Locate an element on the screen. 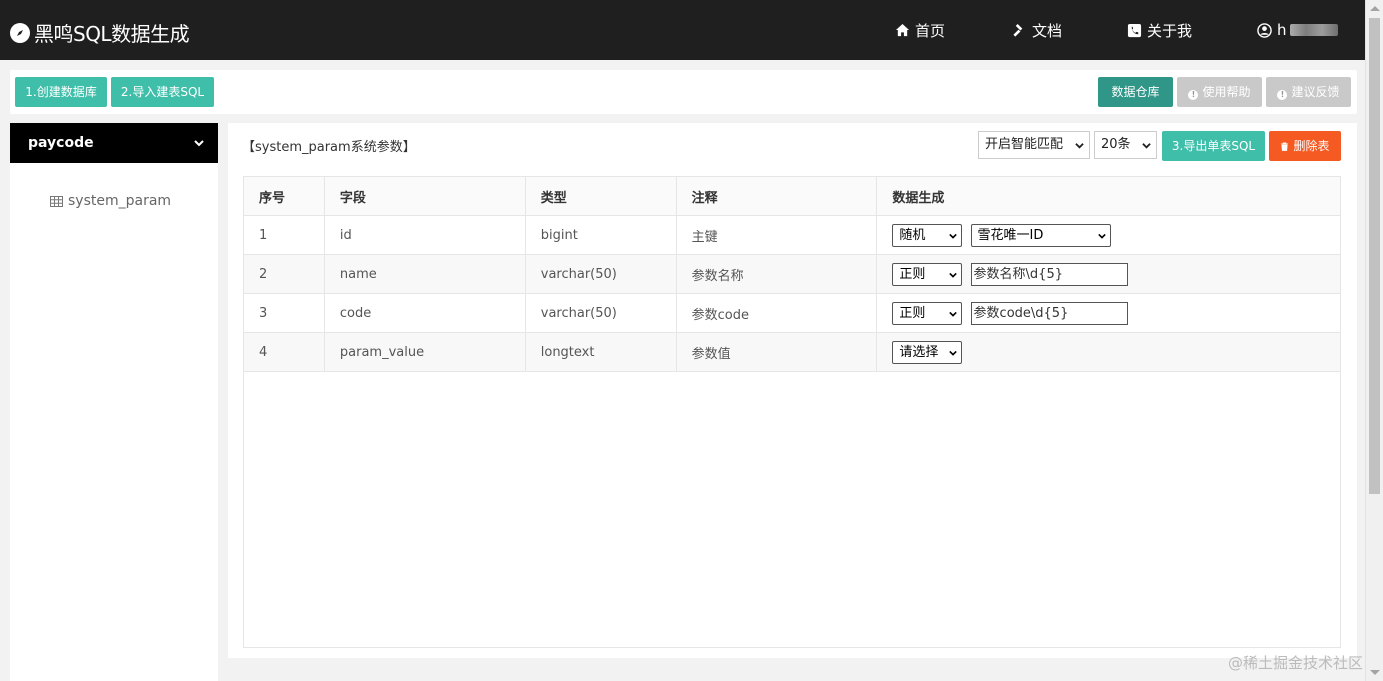 This screenshot has width=1383, height=681. smart-match-value: 开启智能匹配 is located at coordinates (1024, 144).